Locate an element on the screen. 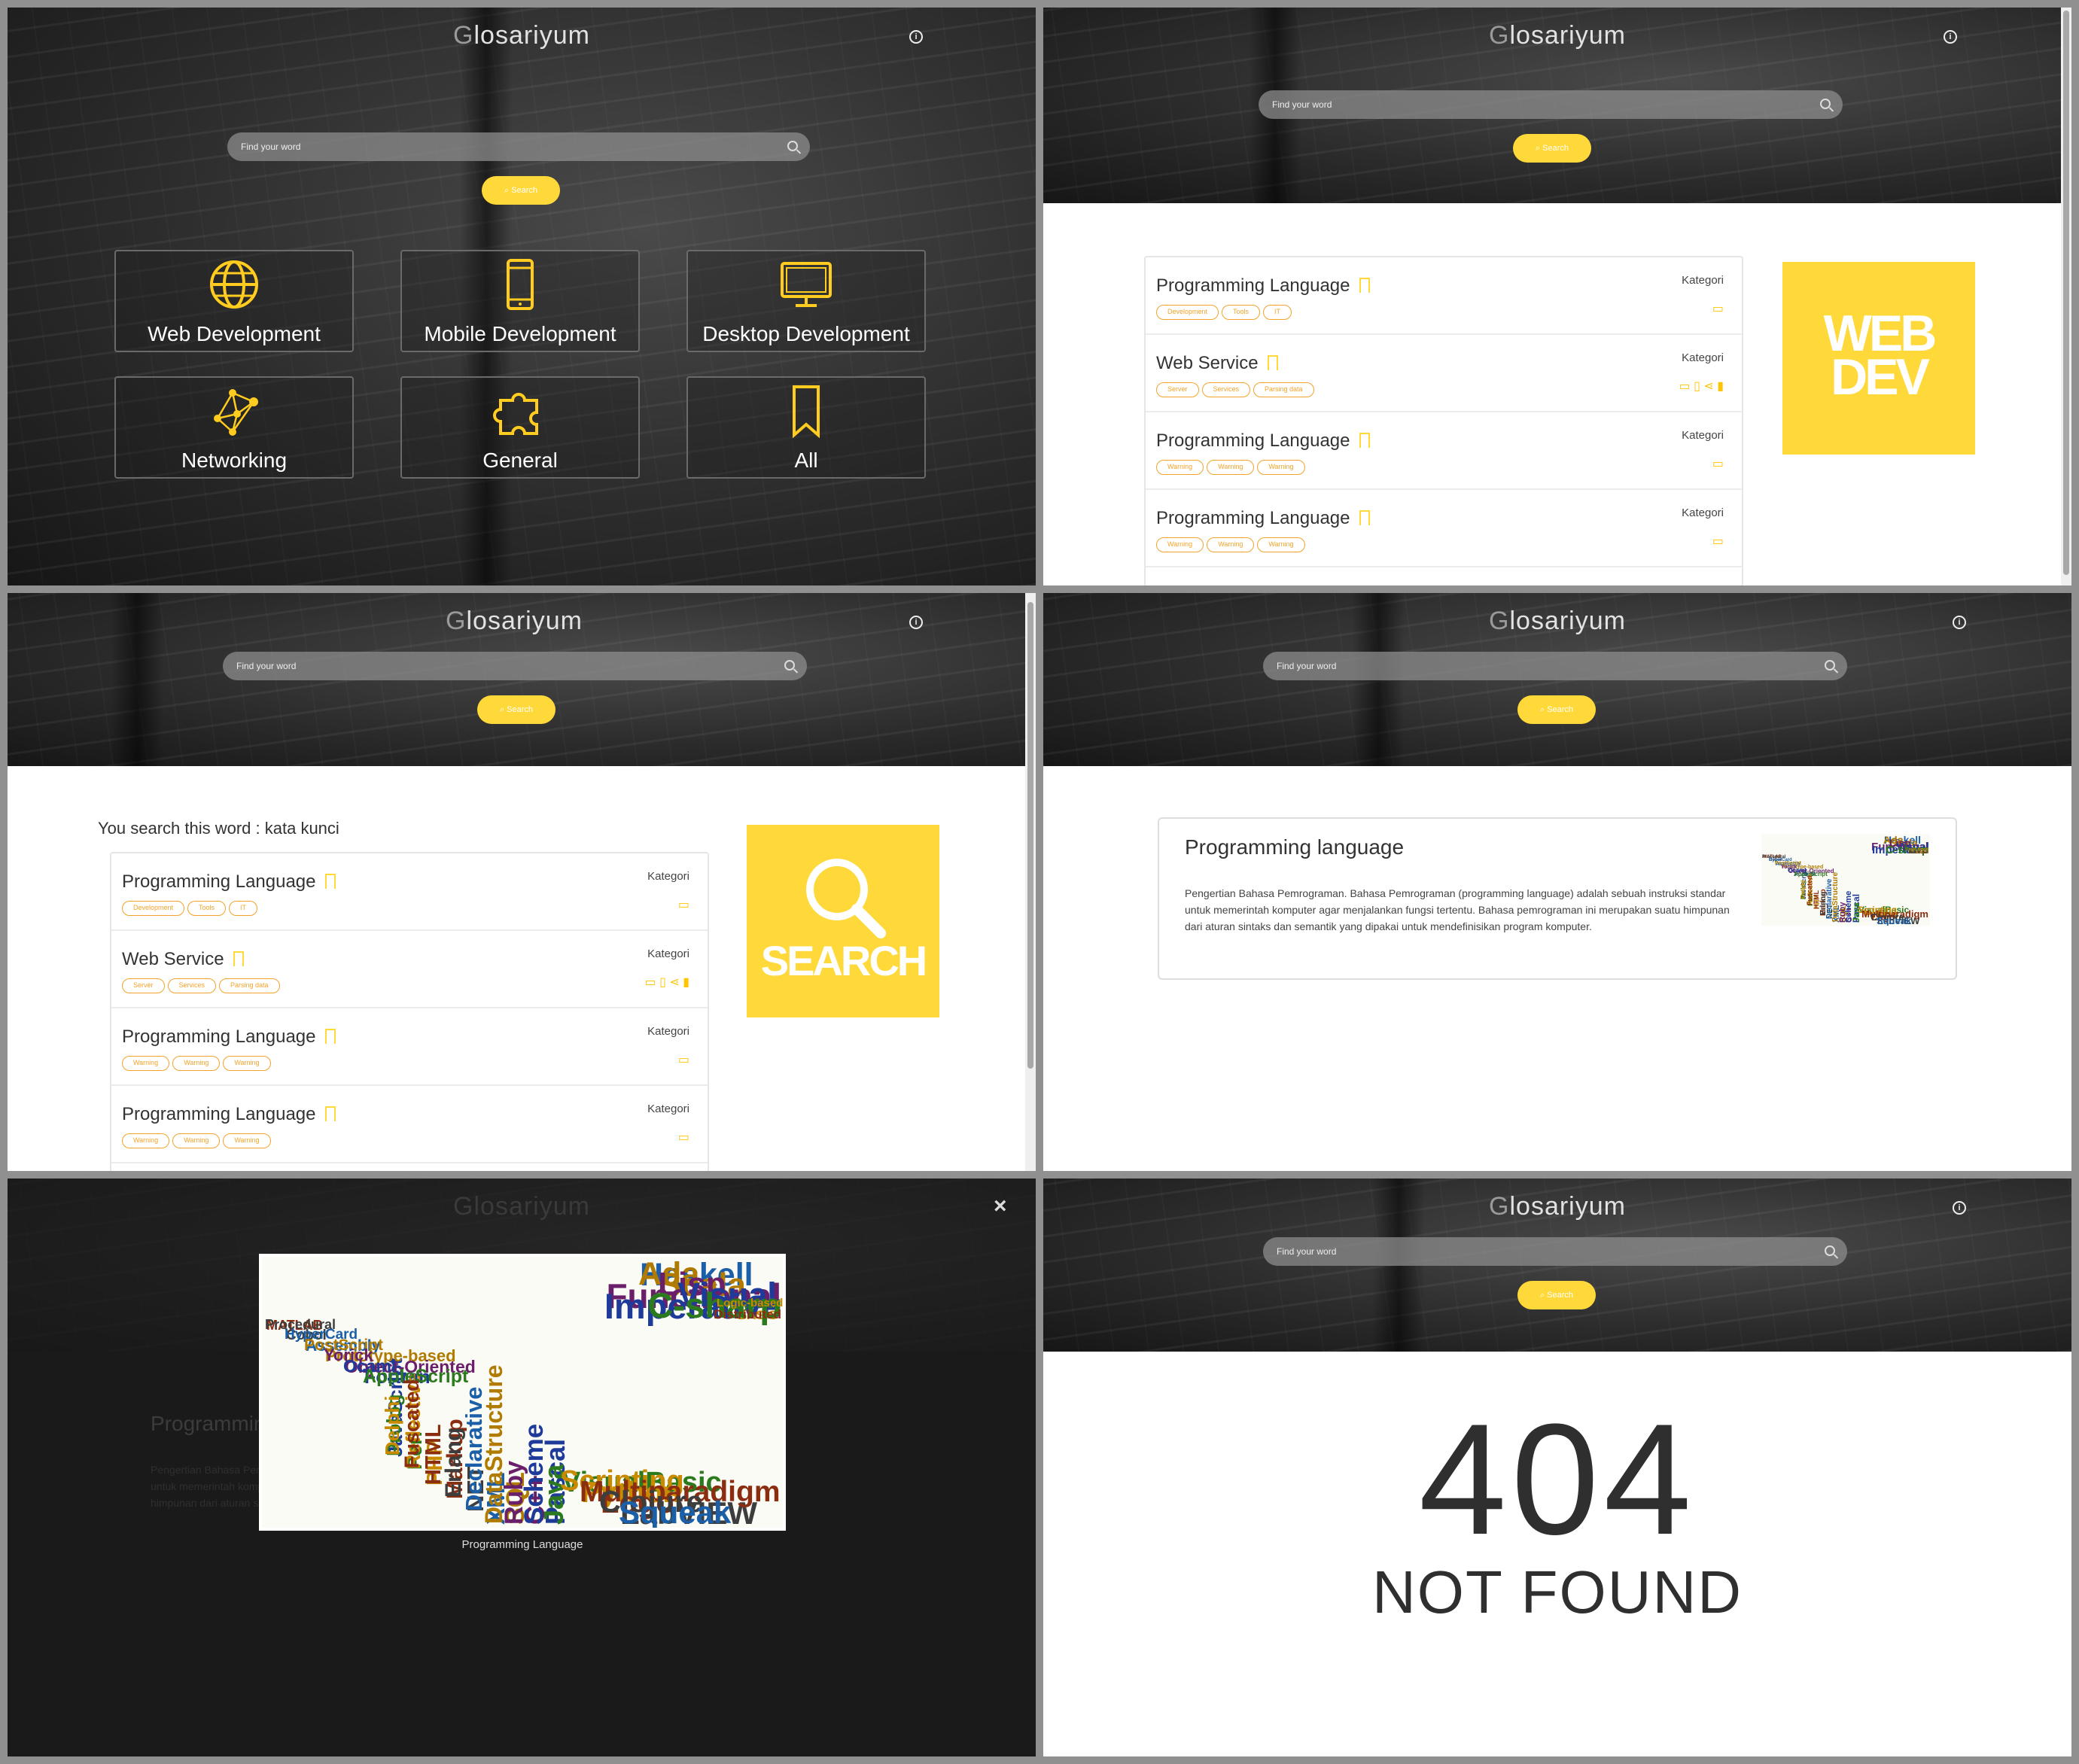  lightbox-caption: Programming Language is located at coordinates (522, 1544).